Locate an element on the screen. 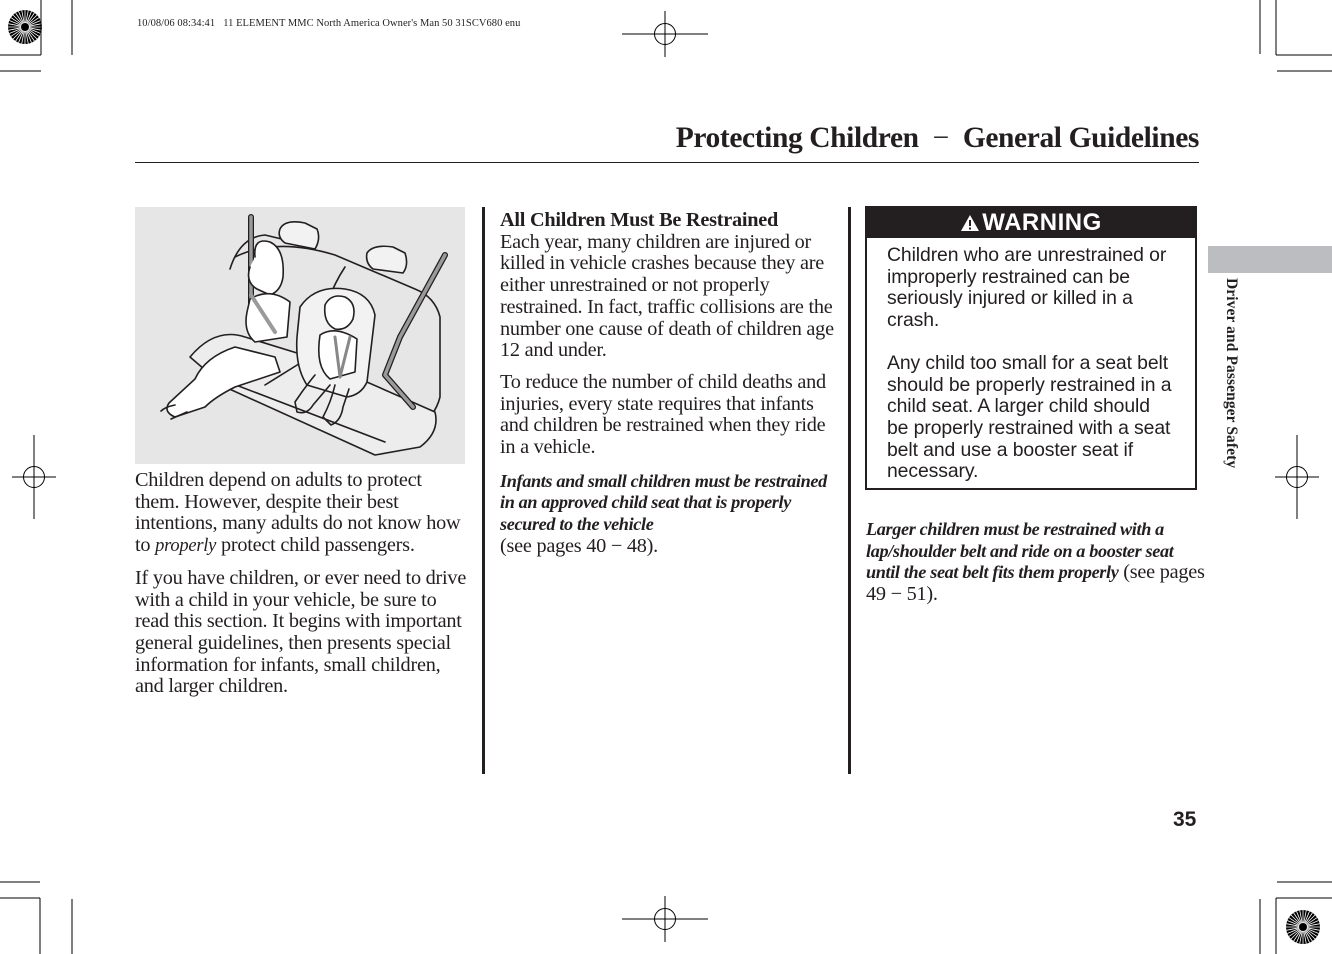 This screenshot has width=1332, height=954. page-reference-link: (see pages 40 − 48). is located at coordinates (579, 546).